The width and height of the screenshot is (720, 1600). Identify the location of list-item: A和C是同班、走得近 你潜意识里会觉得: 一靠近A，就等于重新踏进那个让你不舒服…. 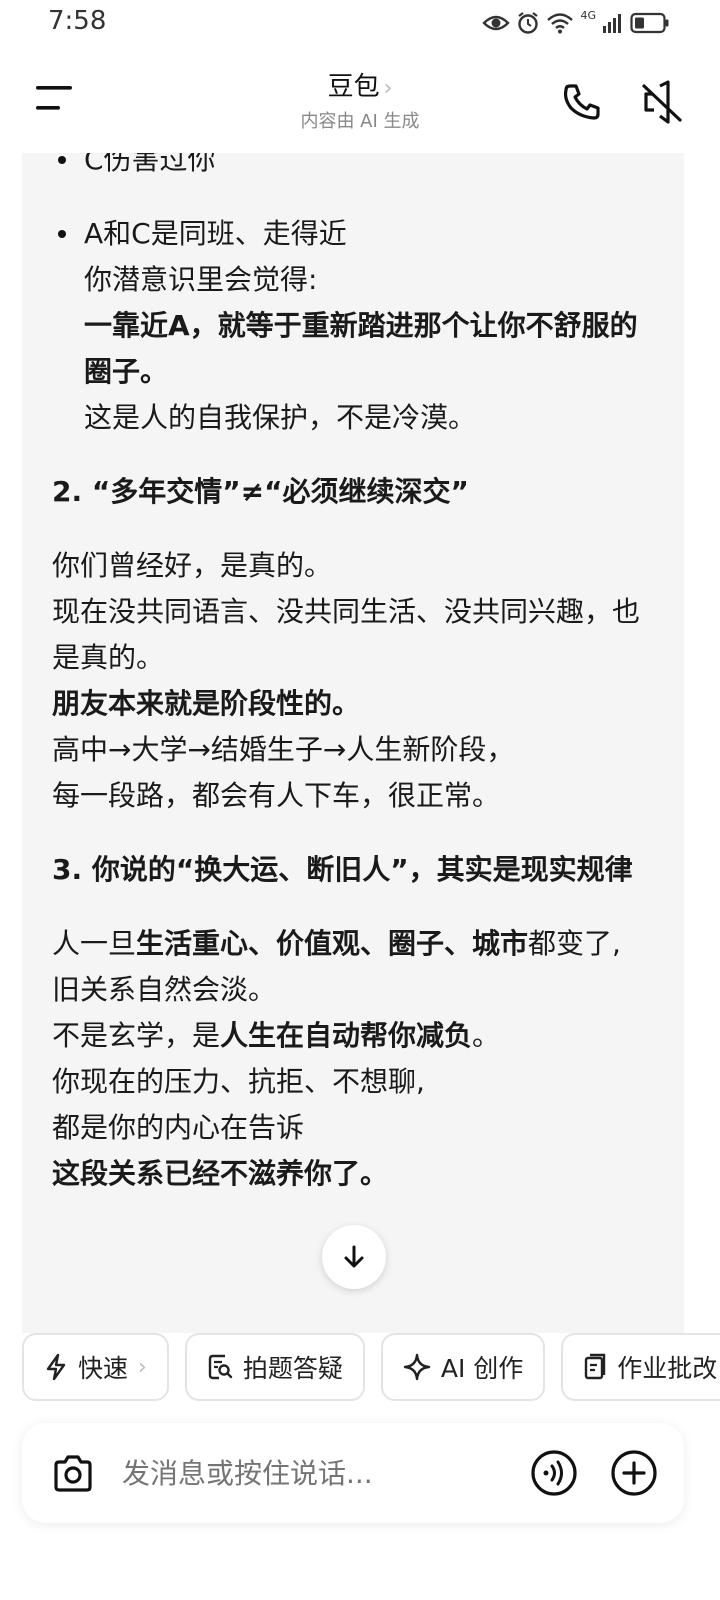
(353, 326).